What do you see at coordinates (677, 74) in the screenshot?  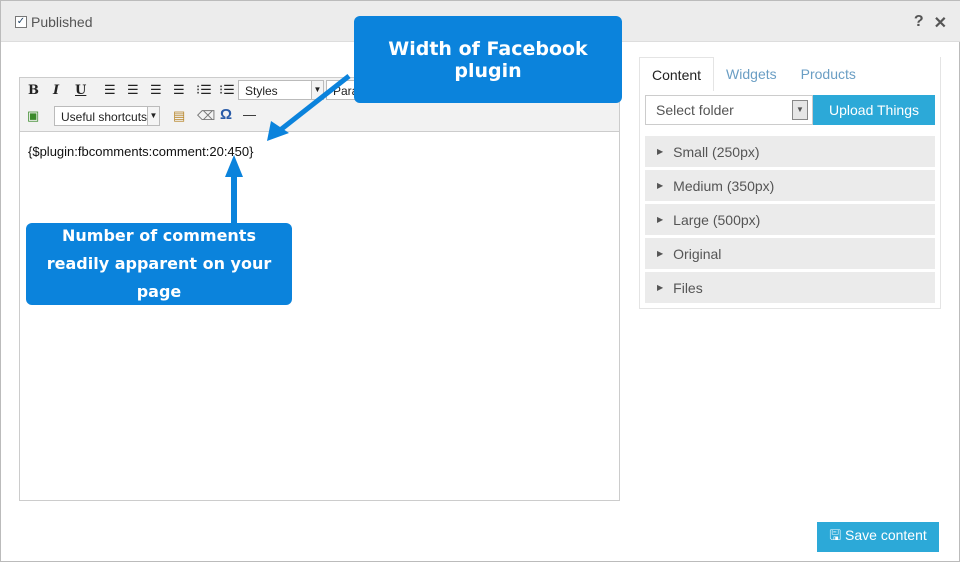 I see `tab-content: Content` at bounding box center [677, 74].